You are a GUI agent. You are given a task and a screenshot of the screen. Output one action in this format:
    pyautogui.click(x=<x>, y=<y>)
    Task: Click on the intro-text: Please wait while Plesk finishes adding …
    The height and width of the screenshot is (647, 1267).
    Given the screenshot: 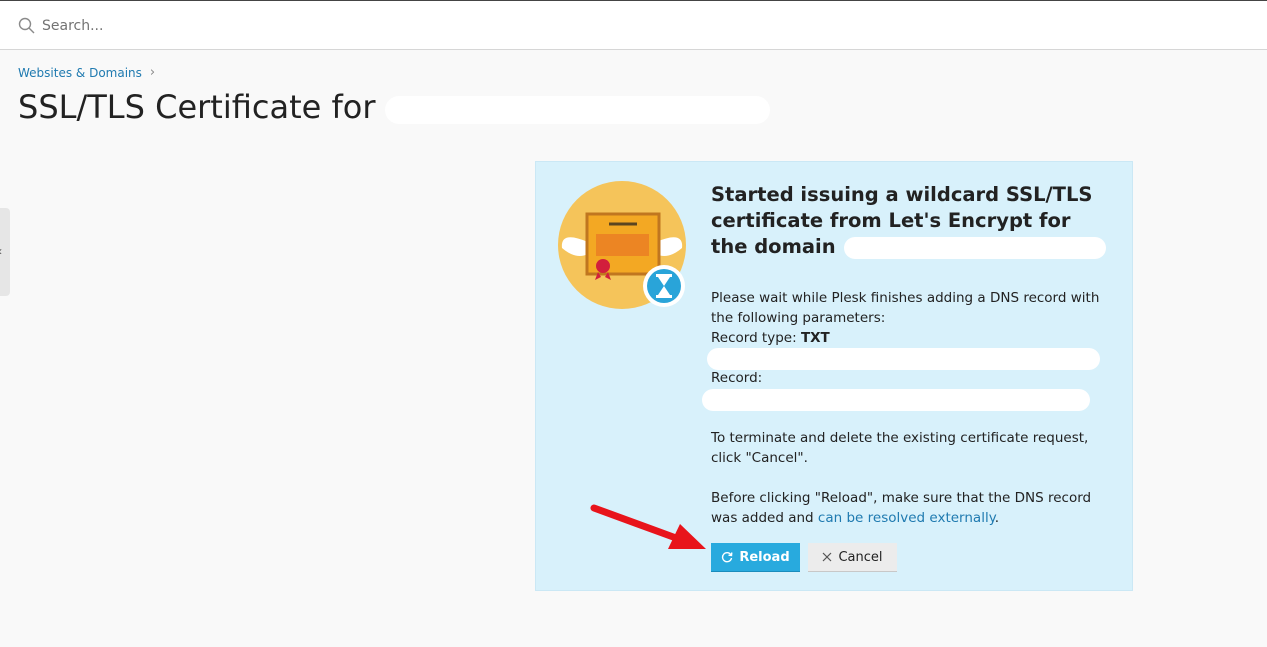 What is the action you would take?
    pyautogui.click(x=905, y=308)
    